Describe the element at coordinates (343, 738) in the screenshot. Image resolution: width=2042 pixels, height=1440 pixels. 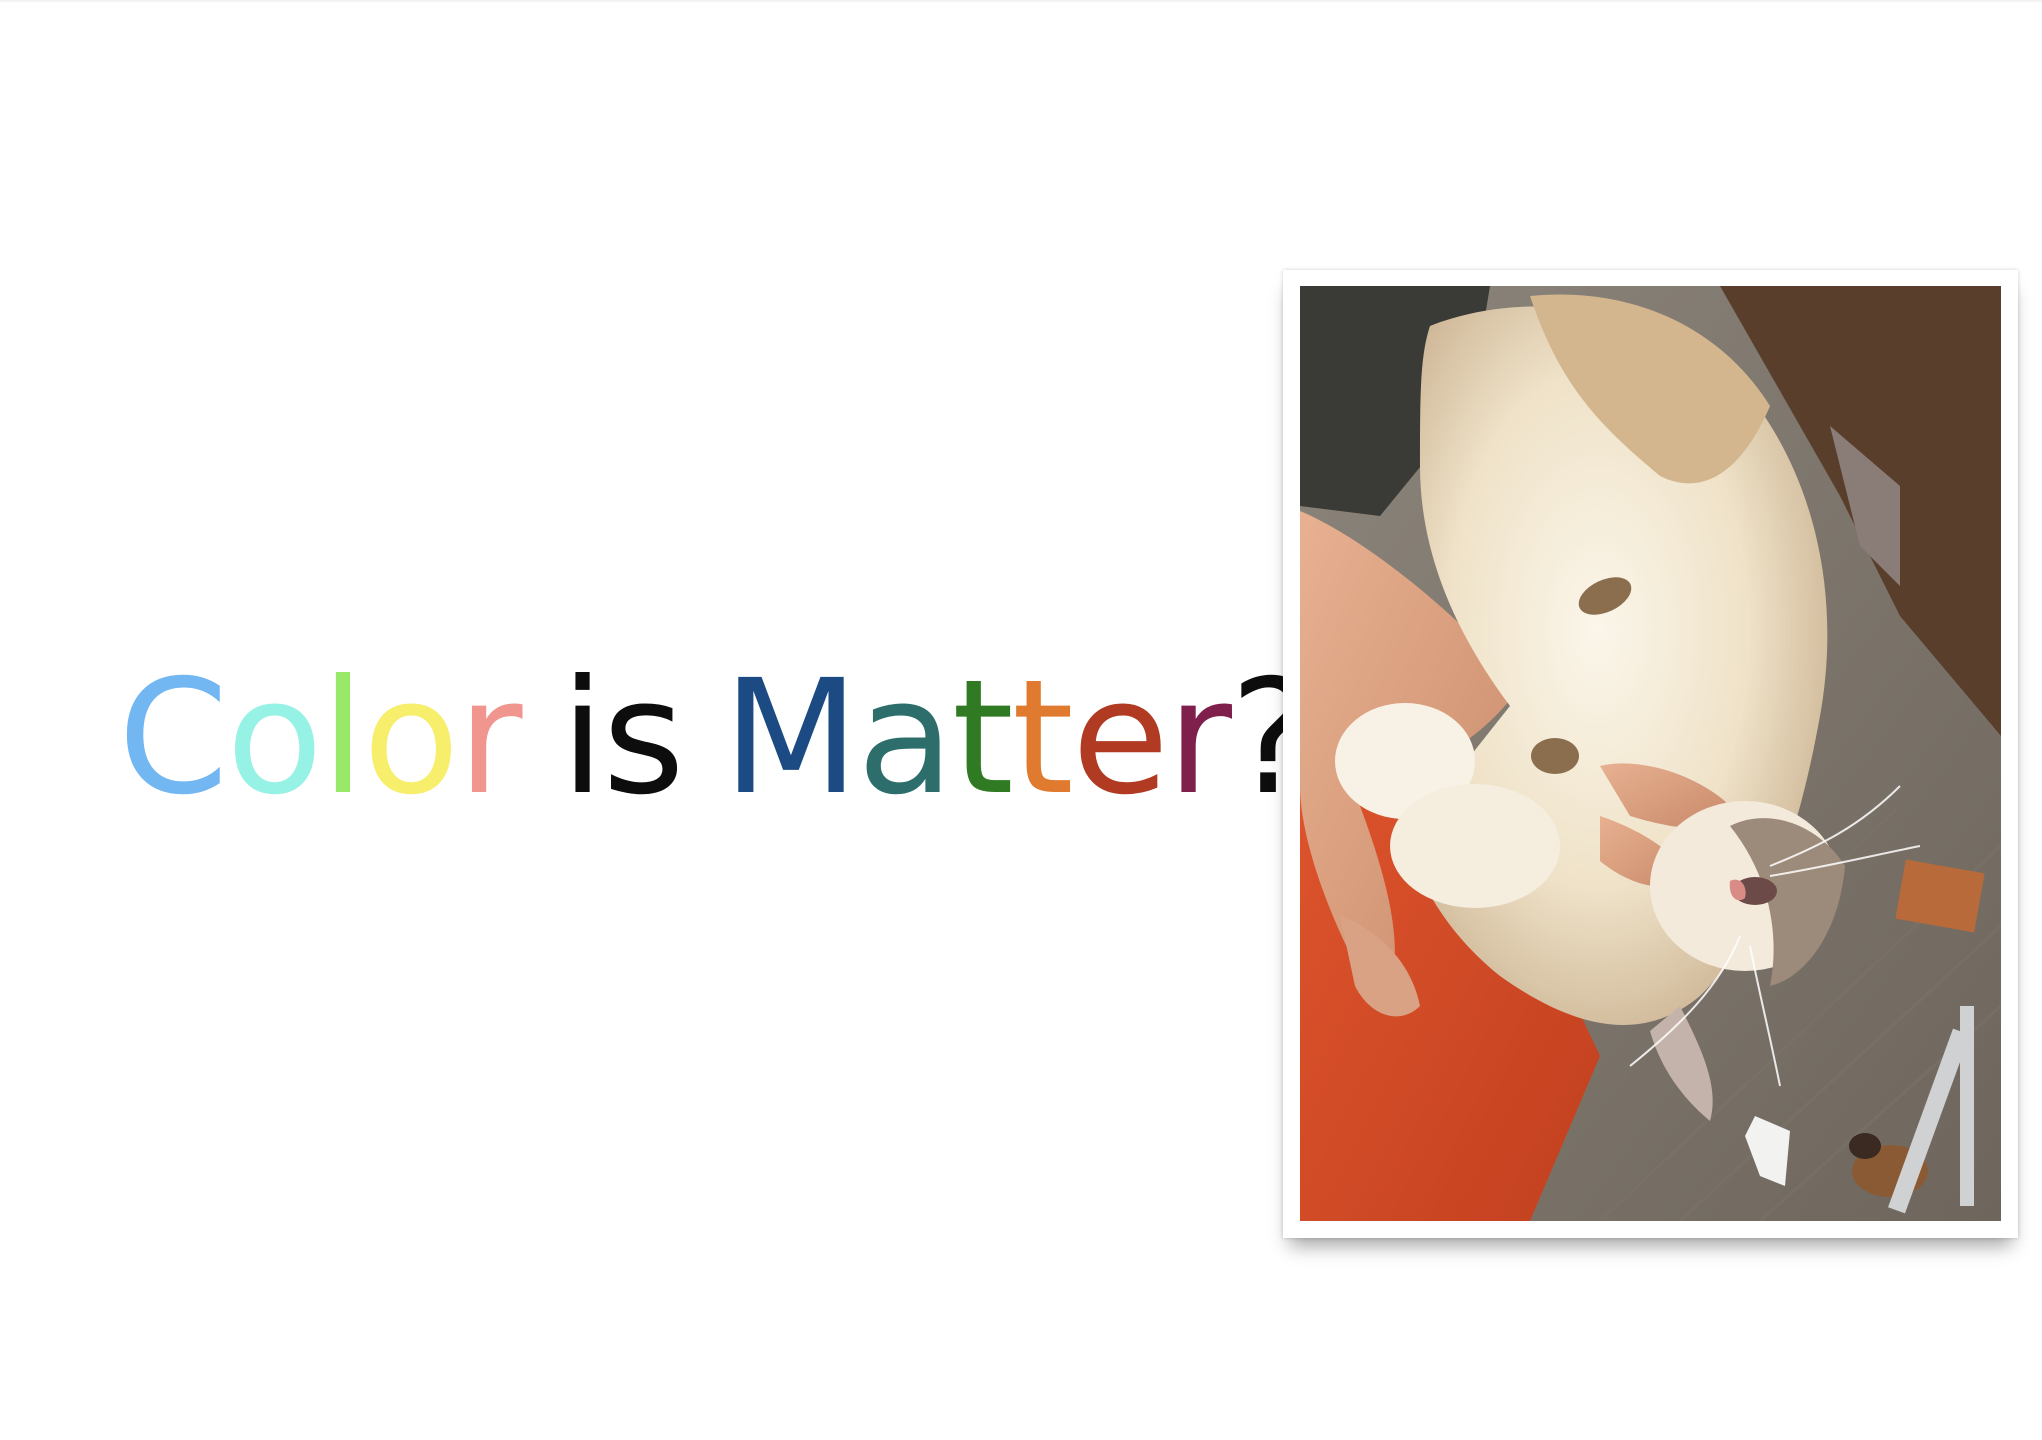
I see `title-letter: l` at that location.